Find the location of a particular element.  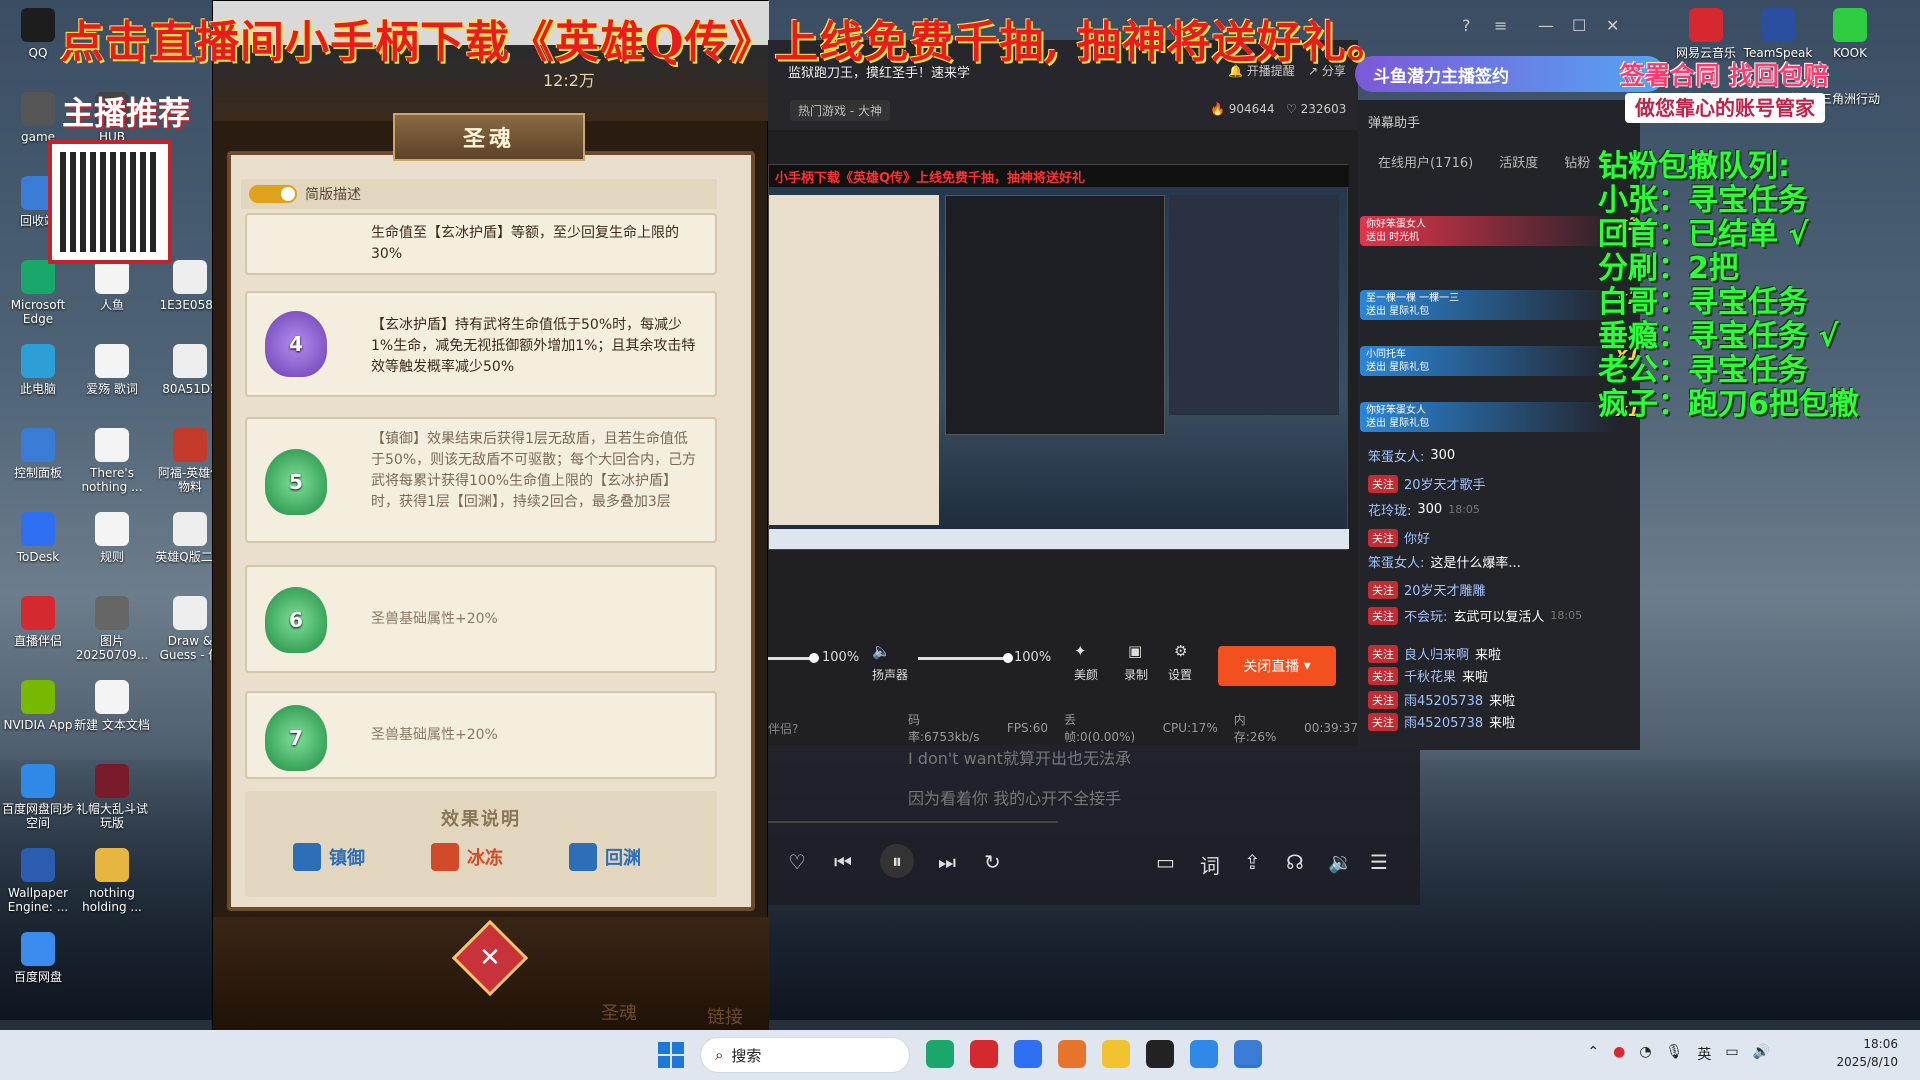

chat-username: 不会玩: is located at coordinates (1425, 615).